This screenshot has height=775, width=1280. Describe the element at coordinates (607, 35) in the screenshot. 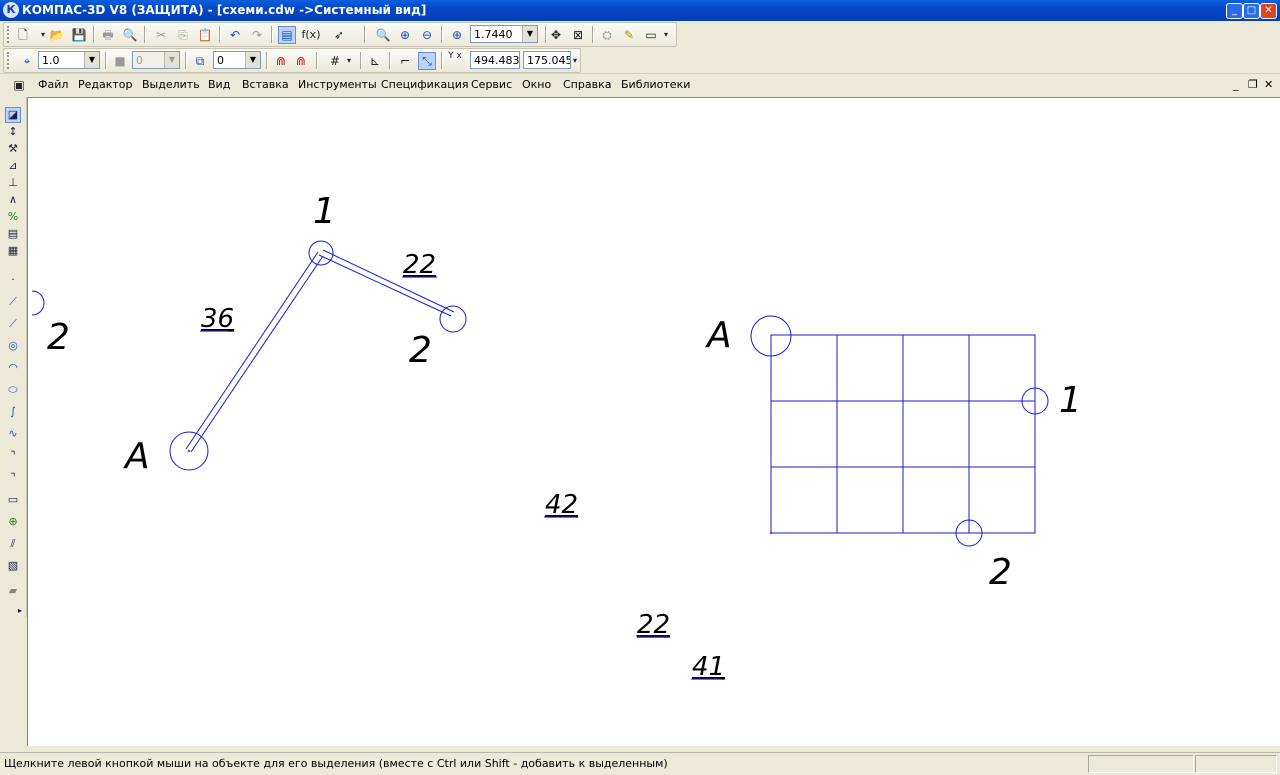

I see `properties-icon: ⛭` at that location.